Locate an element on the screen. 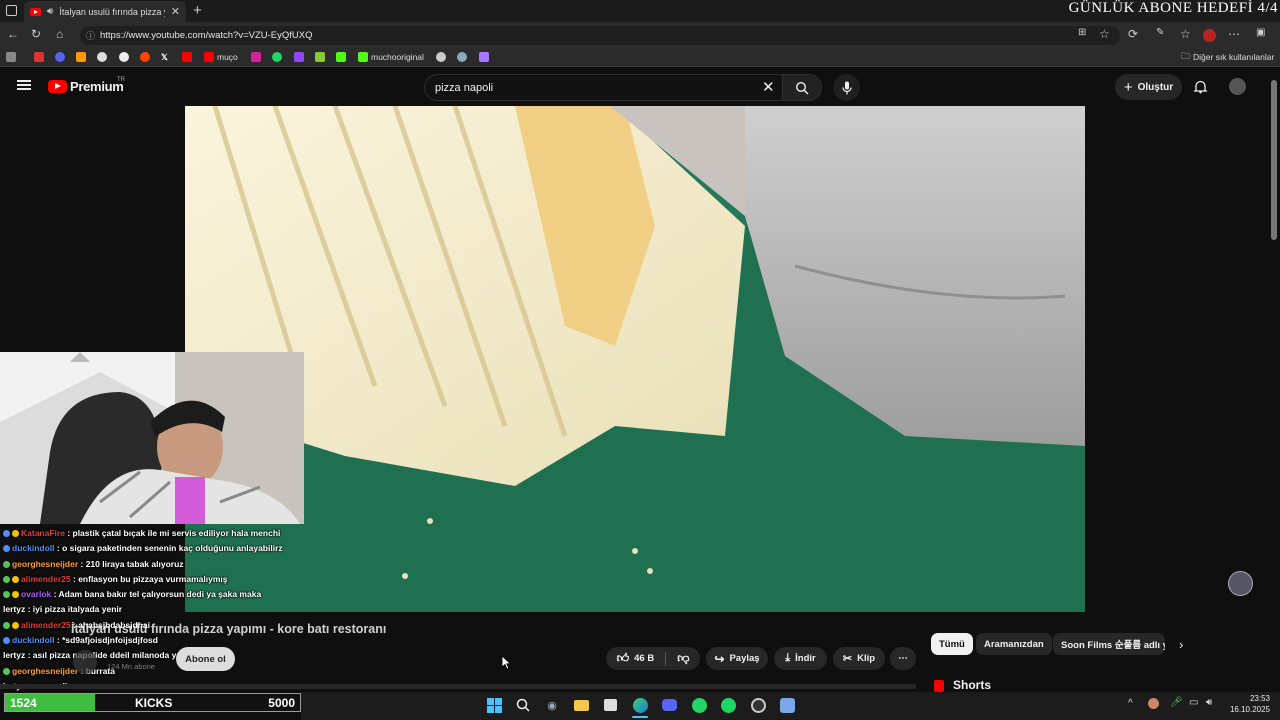 Image resolution: width=1280 pixels, height=720 pixels. subscribe-button: Abone ol is located at coordinates (205, 659).